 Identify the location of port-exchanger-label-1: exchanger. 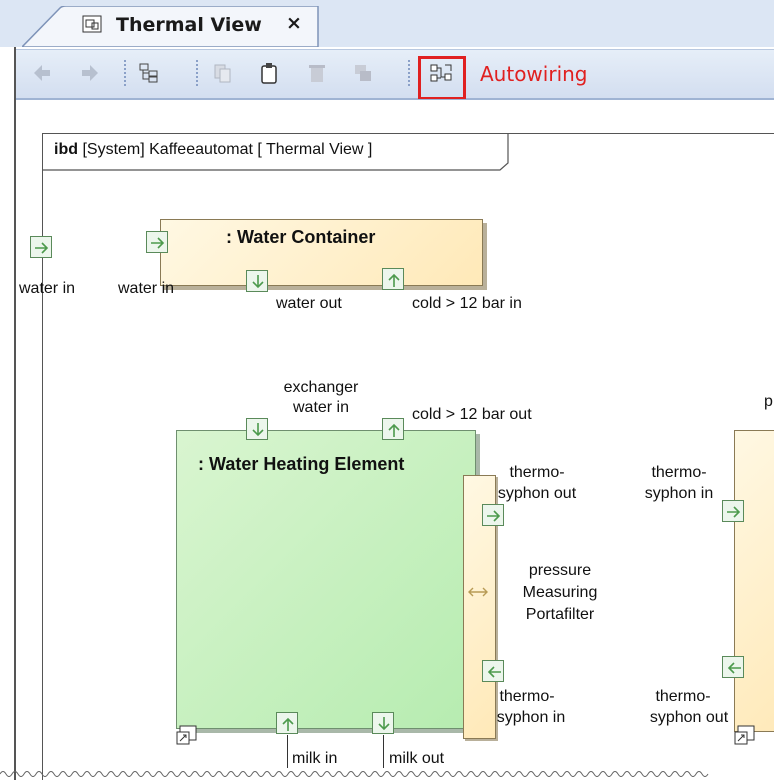
(321, 387).